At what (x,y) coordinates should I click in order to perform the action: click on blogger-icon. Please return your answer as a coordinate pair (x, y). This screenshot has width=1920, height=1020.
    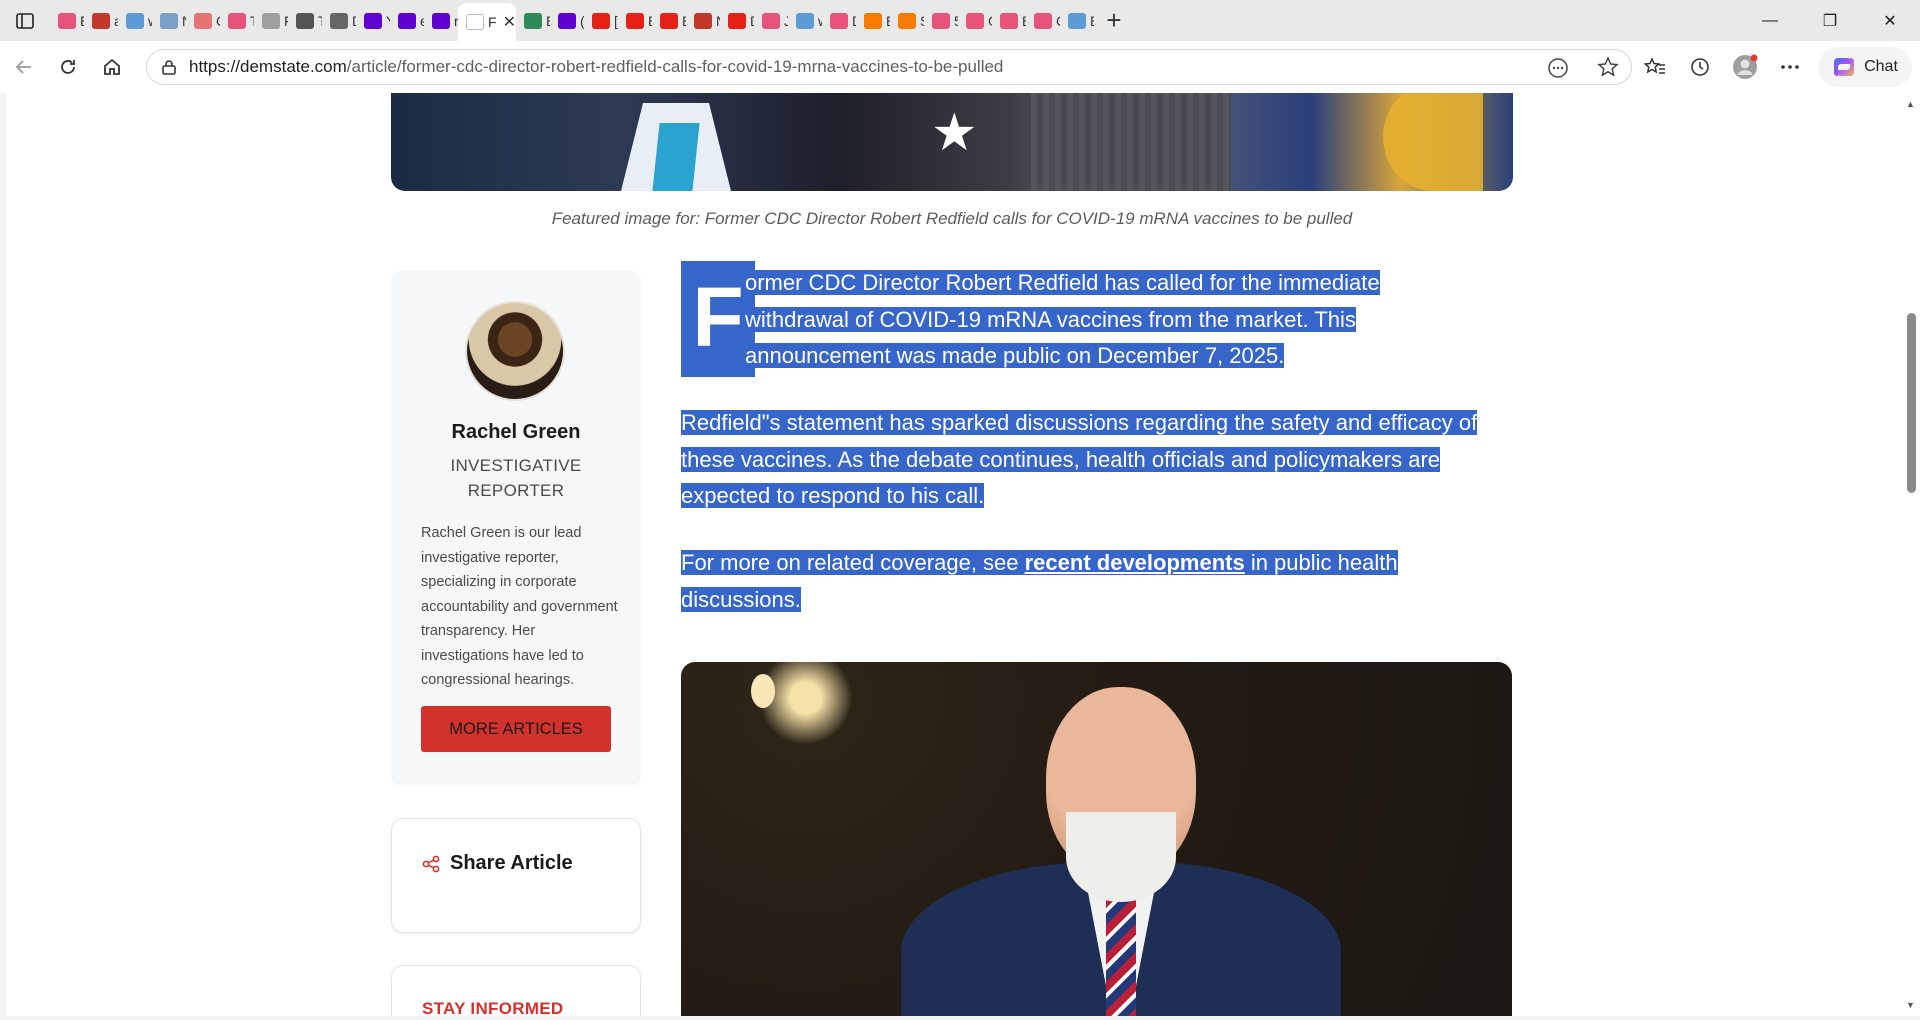
    Looking at the image, I should click on (907, 20).